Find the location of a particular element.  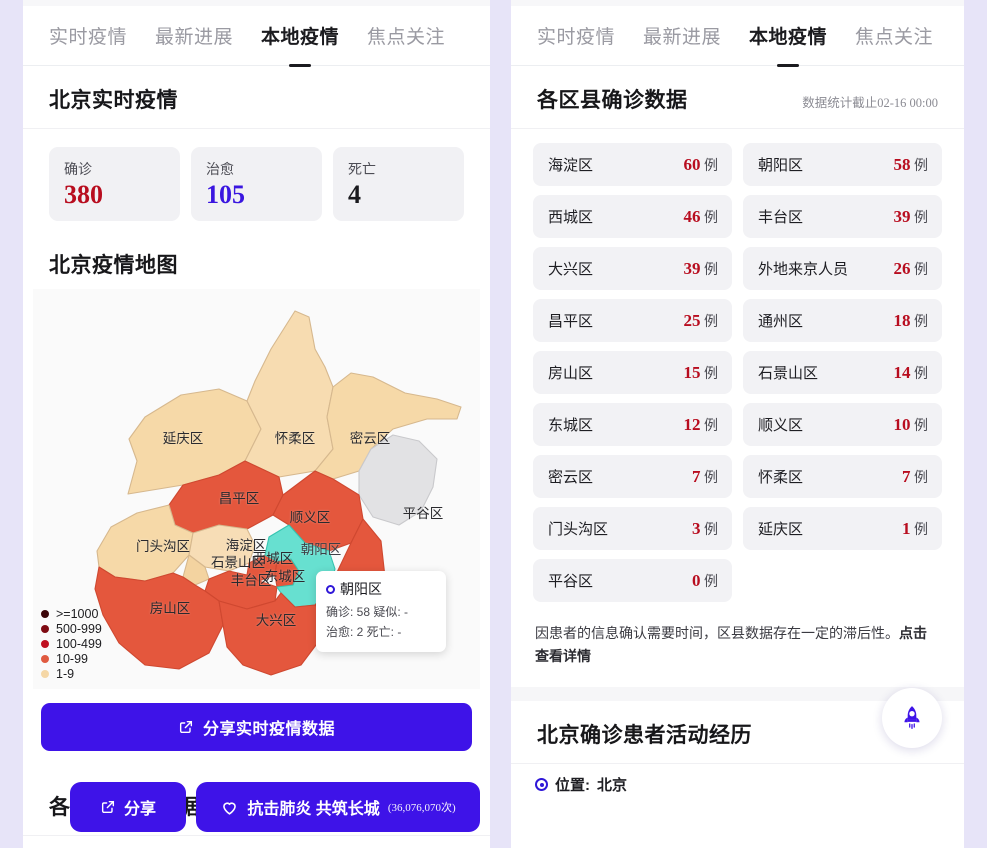

legend-item: 10-99 is located at coordinates (71, 658).